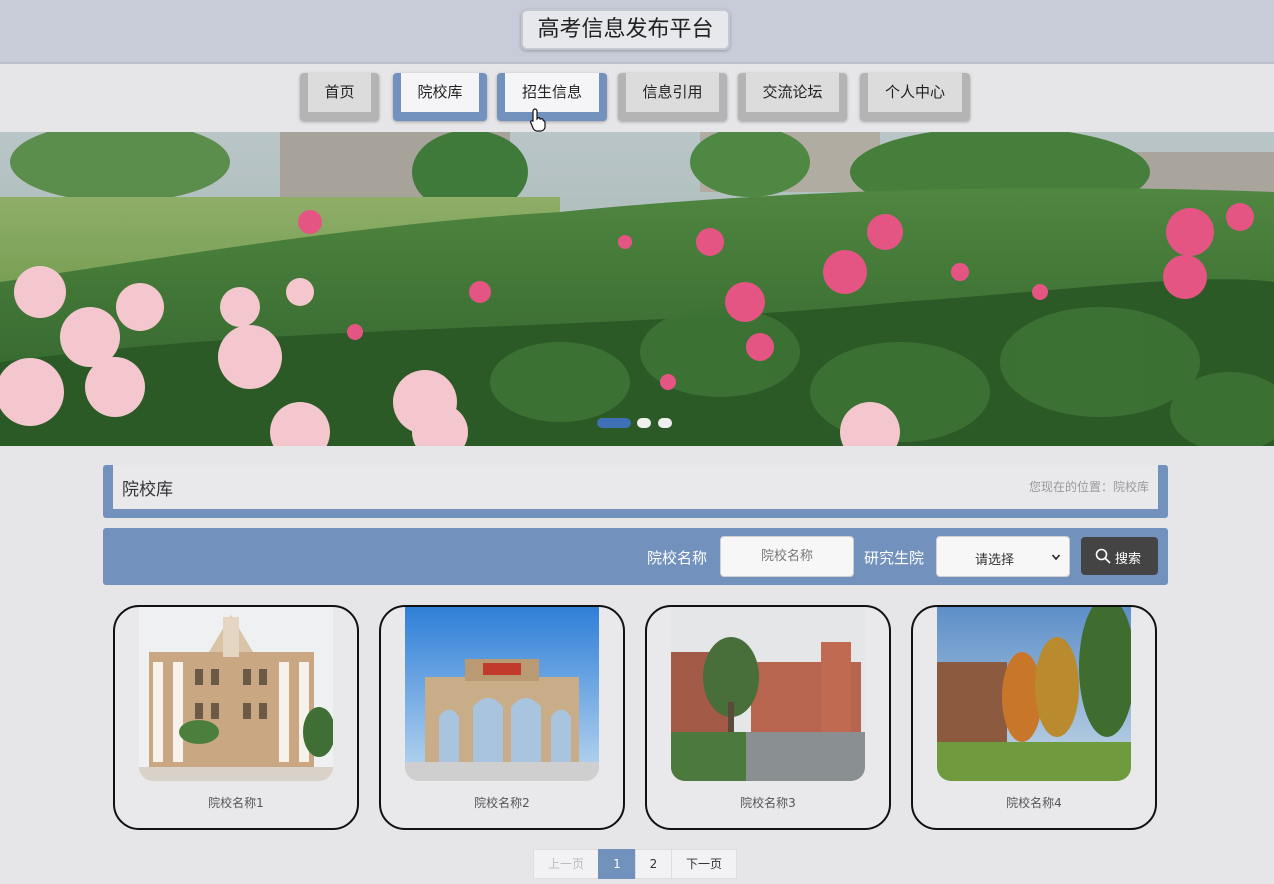 This screenshot has width=1274, height=884. I want to click on school-name: 院校名称2, so click(502, 803).